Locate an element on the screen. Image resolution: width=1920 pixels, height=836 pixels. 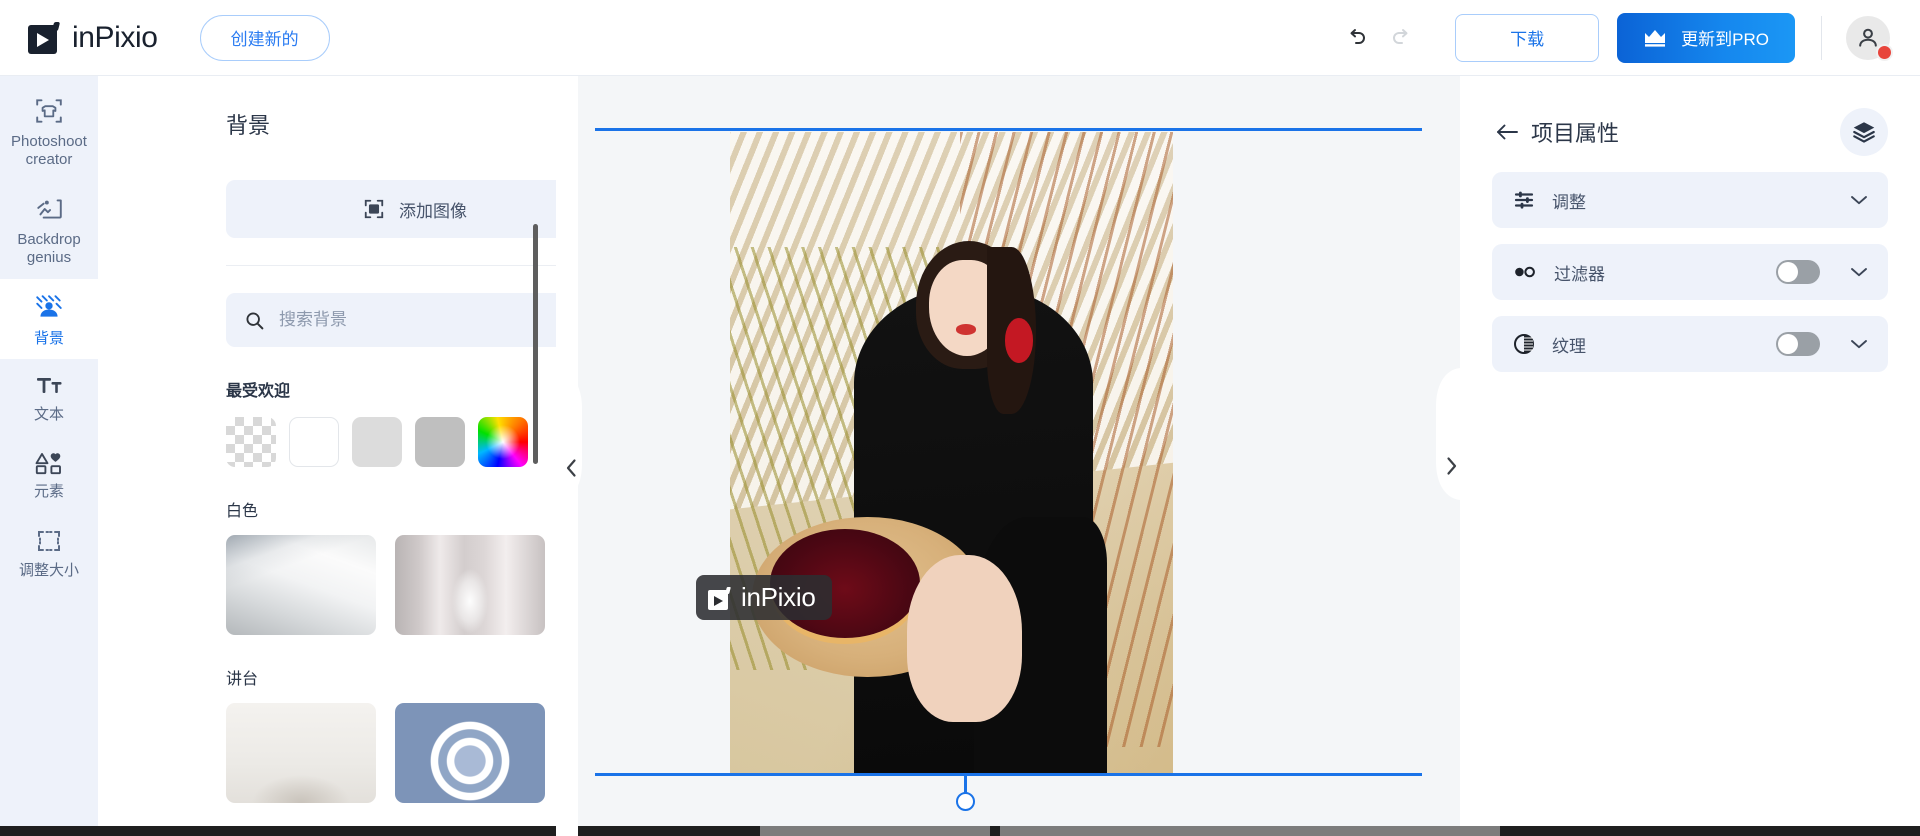
sidebar-item-background: 背景 is located at coordinates (49, 319).